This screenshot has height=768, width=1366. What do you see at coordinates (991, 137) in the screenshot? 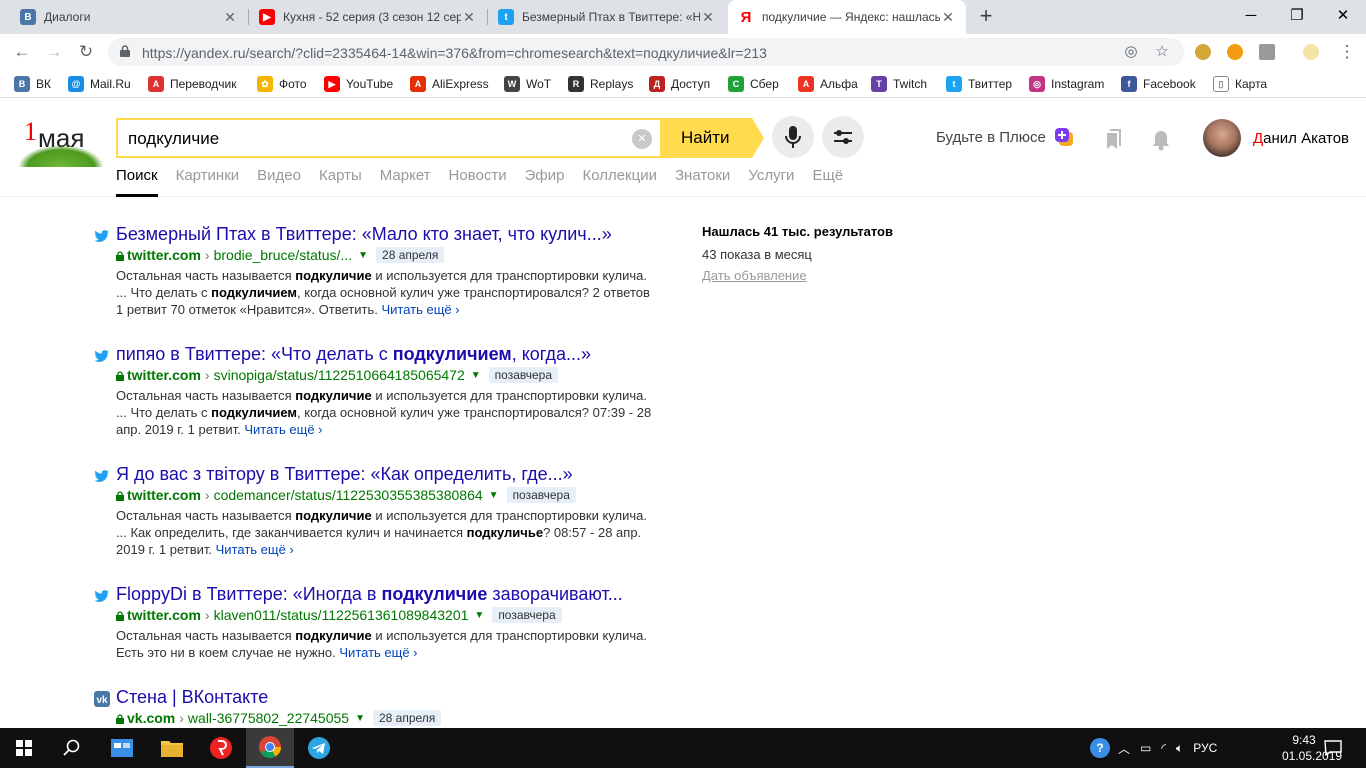
I see `plus-promo-link: Будьте в Плюсе` at bounding box center [991, 137].